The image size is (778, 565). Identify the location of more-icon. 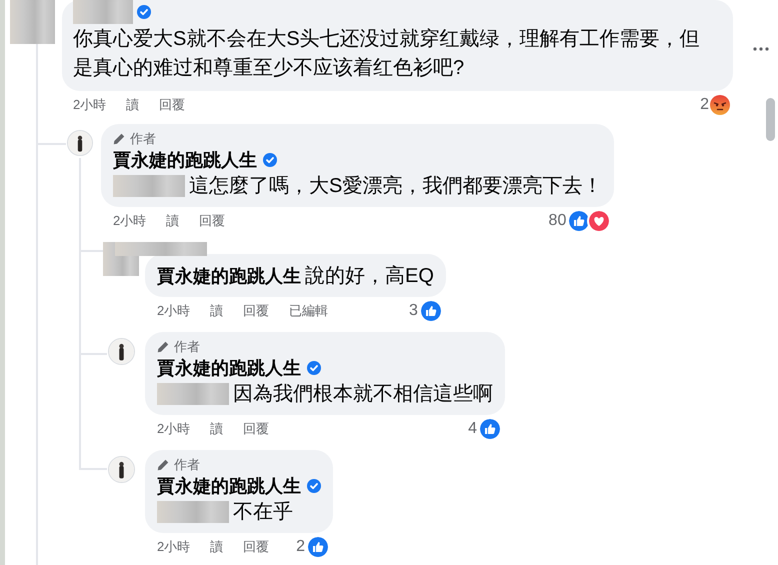
(761, 49).